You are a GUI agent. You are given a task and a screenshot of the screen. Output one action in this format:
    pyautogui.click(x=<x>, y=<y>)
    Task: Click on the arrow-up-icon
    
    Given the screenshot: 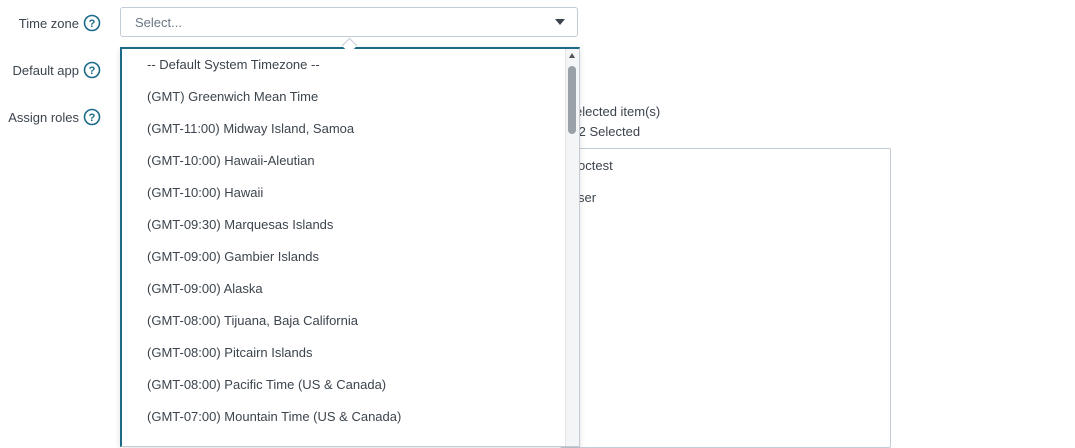 What is the action you would take?
    pyautogui.click(x=572, y=55)
    